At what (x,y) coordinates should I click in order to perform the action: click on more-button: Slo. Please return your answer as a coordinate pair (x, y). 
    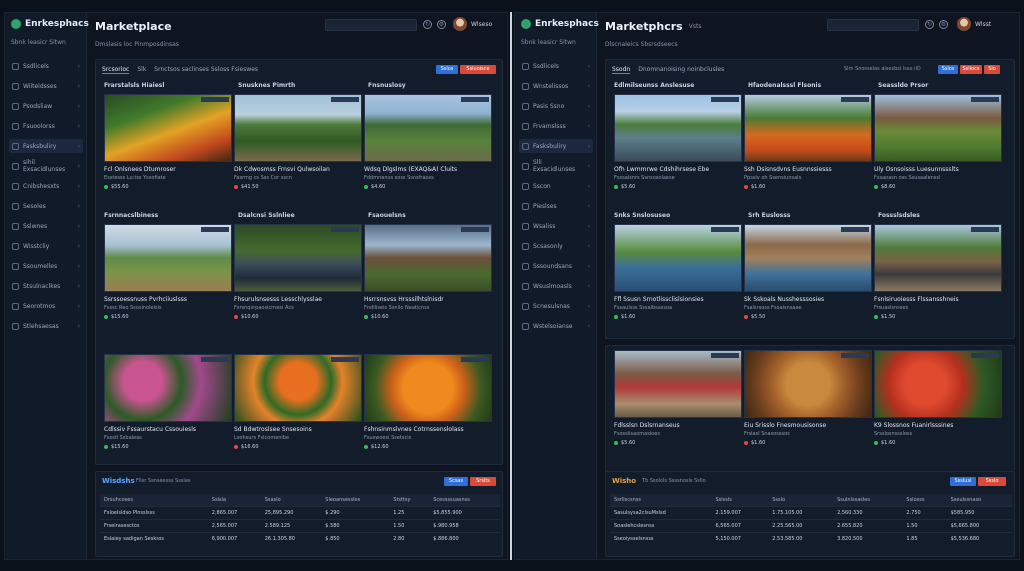
    Looking at the image, I should click on (992, 69).